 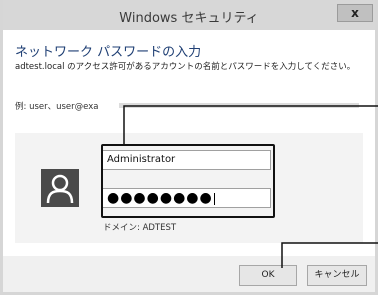 What do you see at coordinates (189, 18) in the screenshot?
I see `window-title: Windows セキュリティ` at bounding box center [189, 18].